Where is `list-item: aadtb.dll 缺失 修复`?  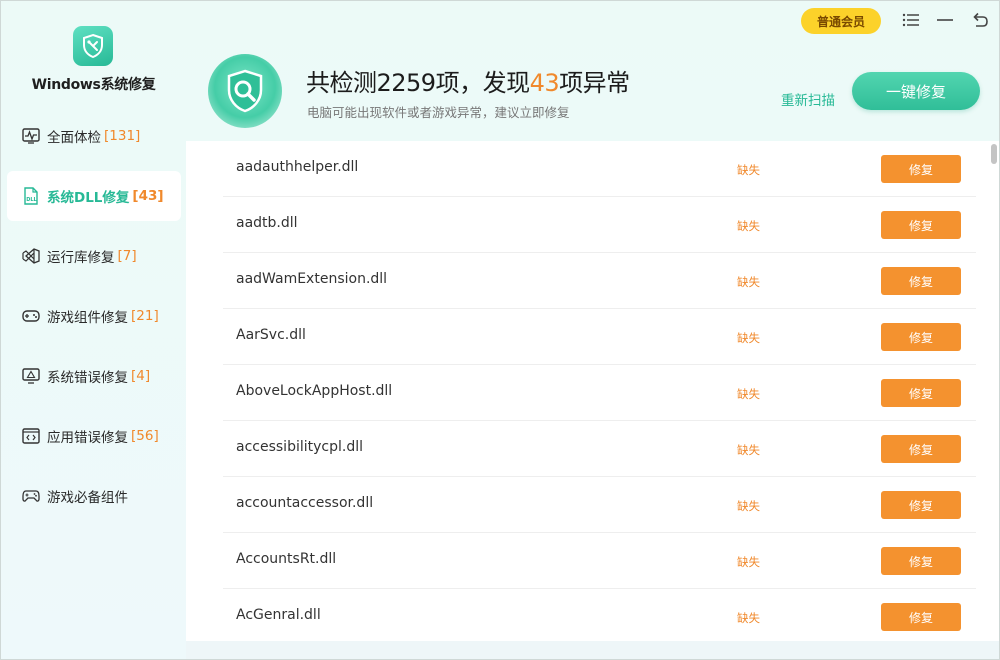
list-item: aadtb.dll 缺失 修复 is located at coordinates (599, 225).